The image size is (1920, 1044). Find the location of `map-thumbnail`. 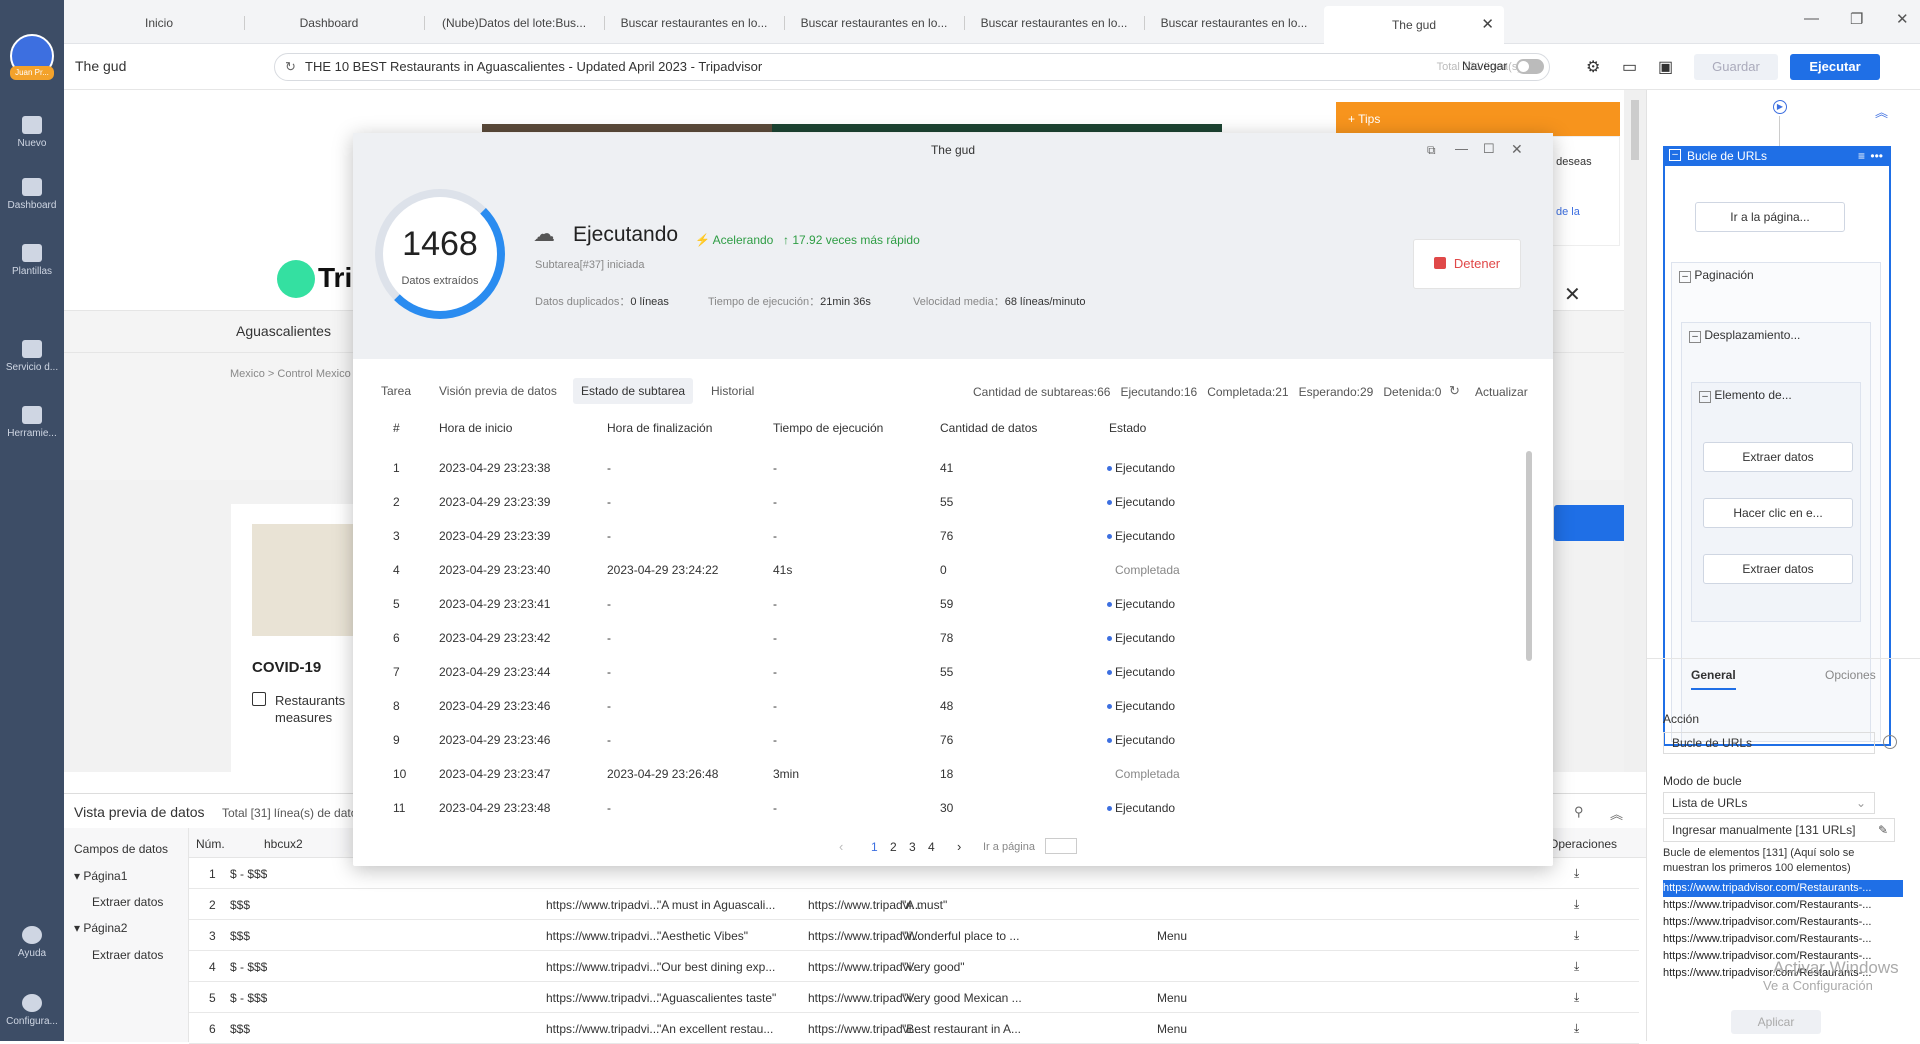

map-thumbnail is located at coordinates (306, 580).